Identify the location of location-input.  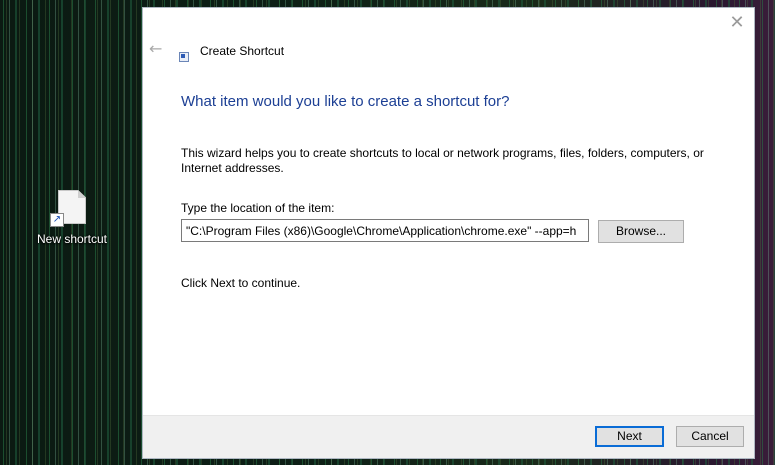
(385, 230).